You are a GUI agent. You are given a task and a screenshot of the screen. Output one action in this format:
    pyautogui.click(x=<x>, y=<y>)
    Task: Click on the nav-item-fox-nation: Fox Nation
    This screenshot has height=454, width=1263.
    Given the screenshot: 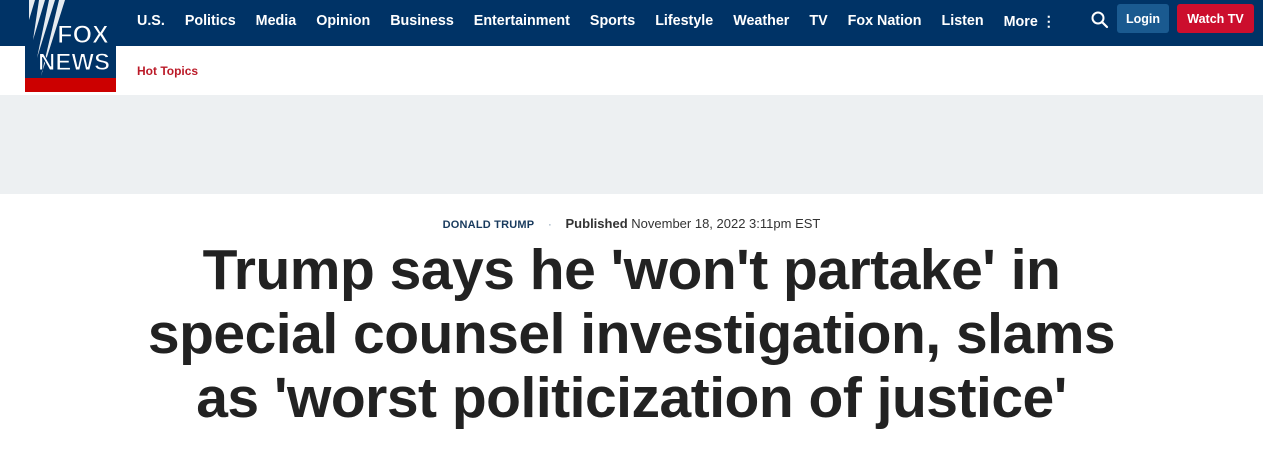 What is the action you would take?
    pyautogui.click(x=885, y=21)
    